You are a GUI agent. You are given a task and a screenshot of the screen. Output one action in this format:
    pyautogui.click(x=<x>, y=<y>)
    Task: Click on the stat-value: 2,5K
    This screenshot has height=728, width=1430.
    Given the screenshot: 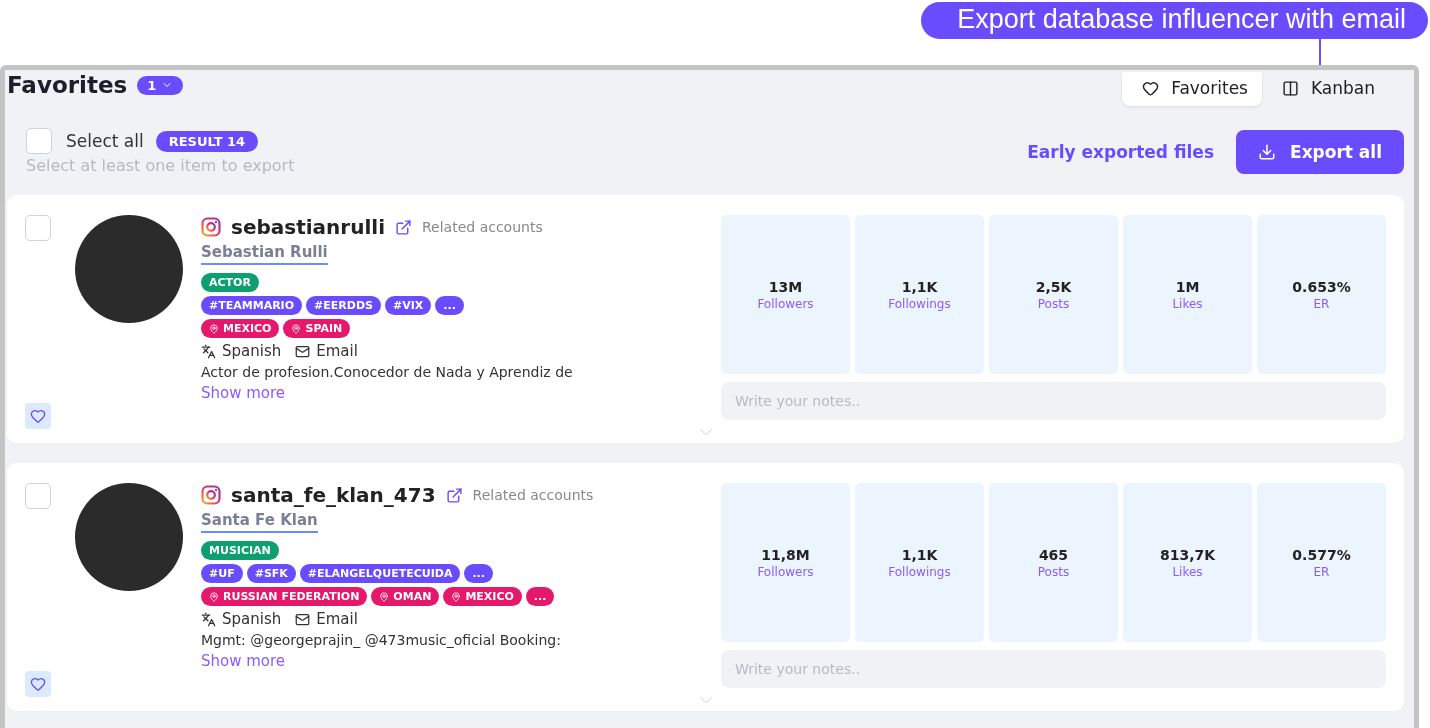 What is the action you would take?
    pyautogui.click(x=1053, y=286)
    